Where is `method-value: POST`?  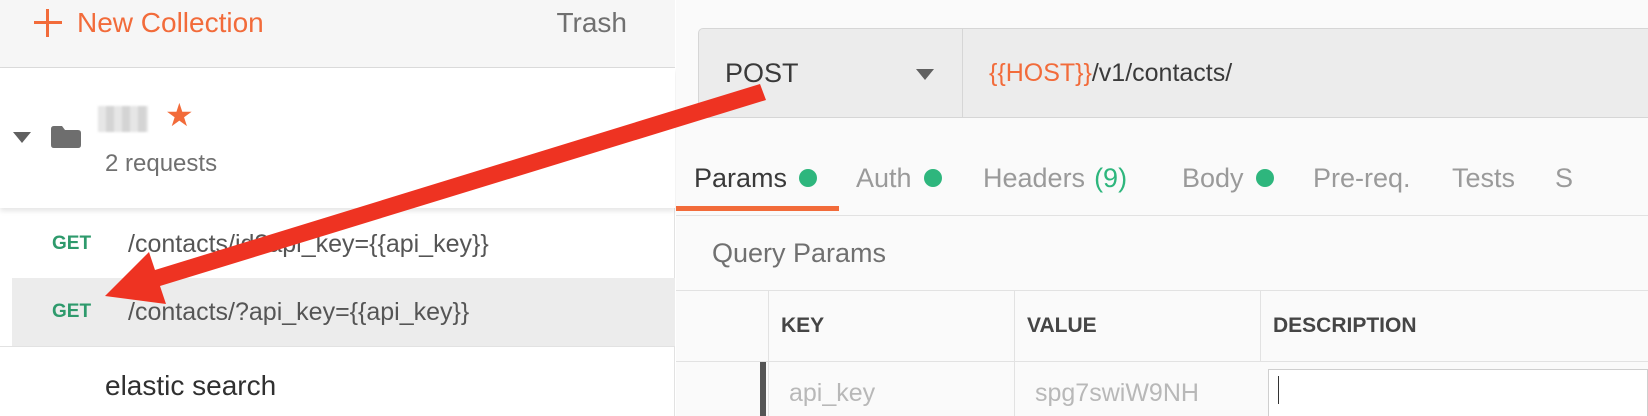 method-value: POST is located at coordinates (762, 72).